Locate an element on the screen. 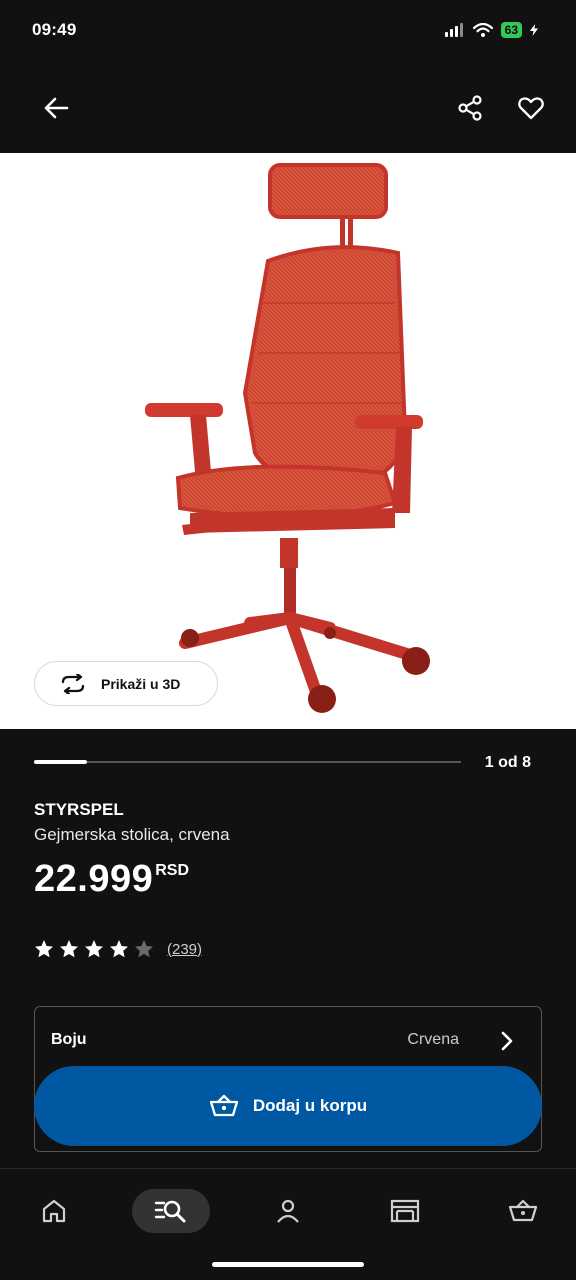 The width and height of the screenshot is (576, 1280). rating: (239) is located at coordinates (118, 949).